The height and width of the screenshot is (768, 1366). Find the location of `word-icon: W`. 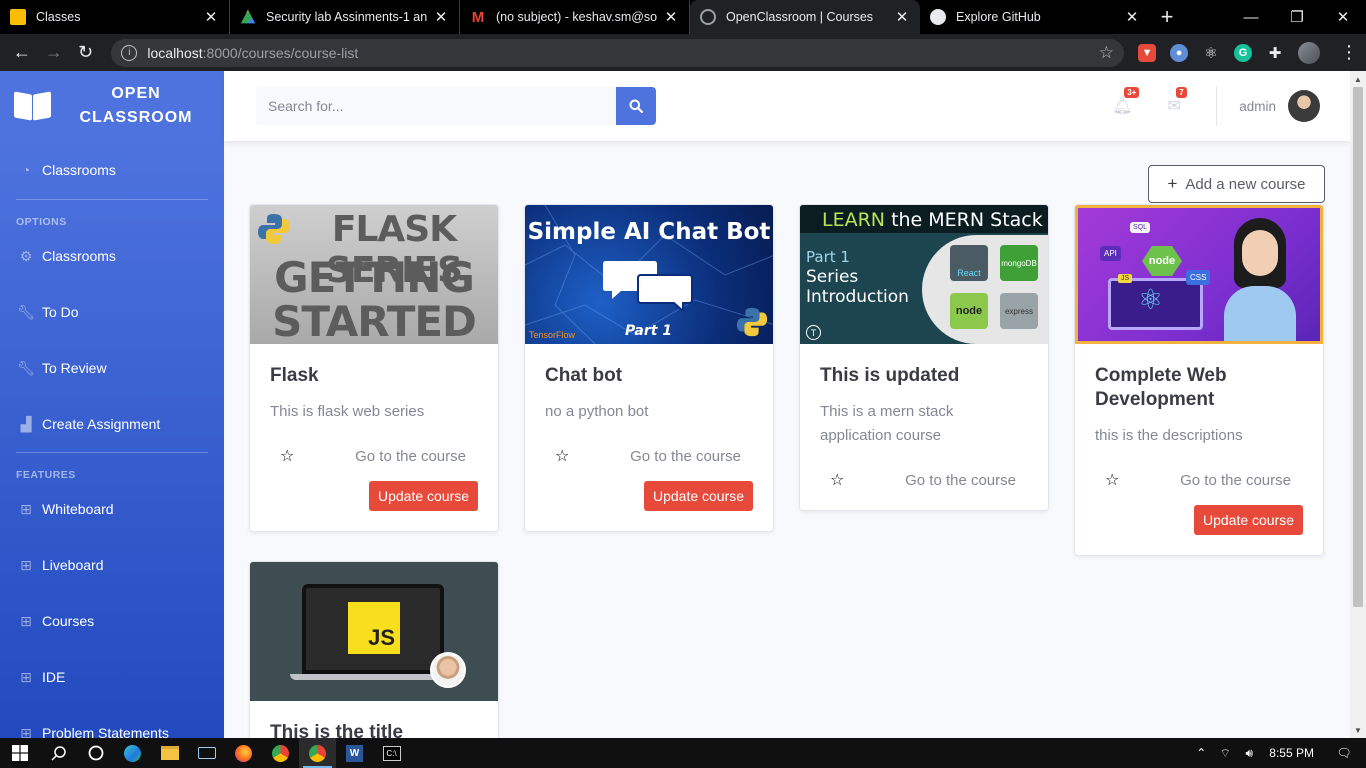

word-icon: W is located at coordinates (354, 753).